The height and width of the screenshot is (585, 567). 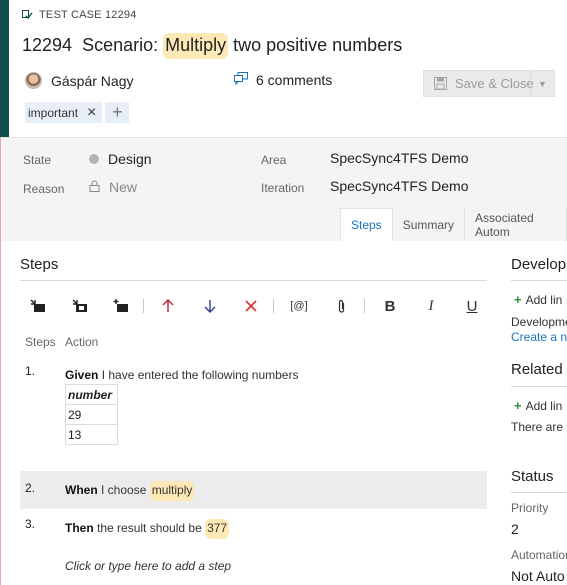 I want to click on step-keyword: When, so click(x=81, y=490).